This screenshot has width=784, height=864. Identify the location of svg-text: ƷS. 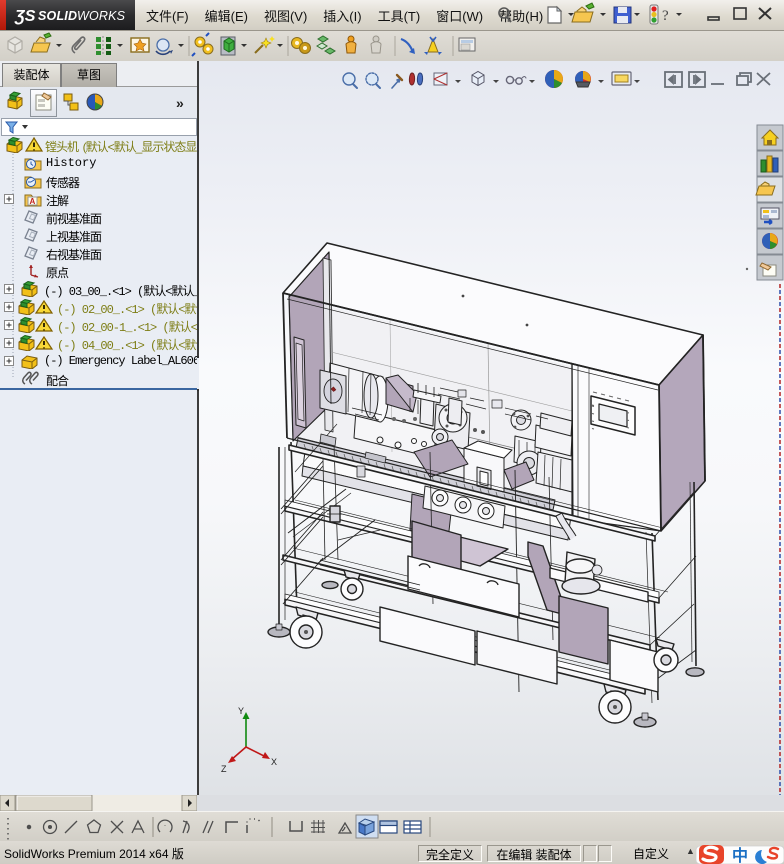
(25, 16).